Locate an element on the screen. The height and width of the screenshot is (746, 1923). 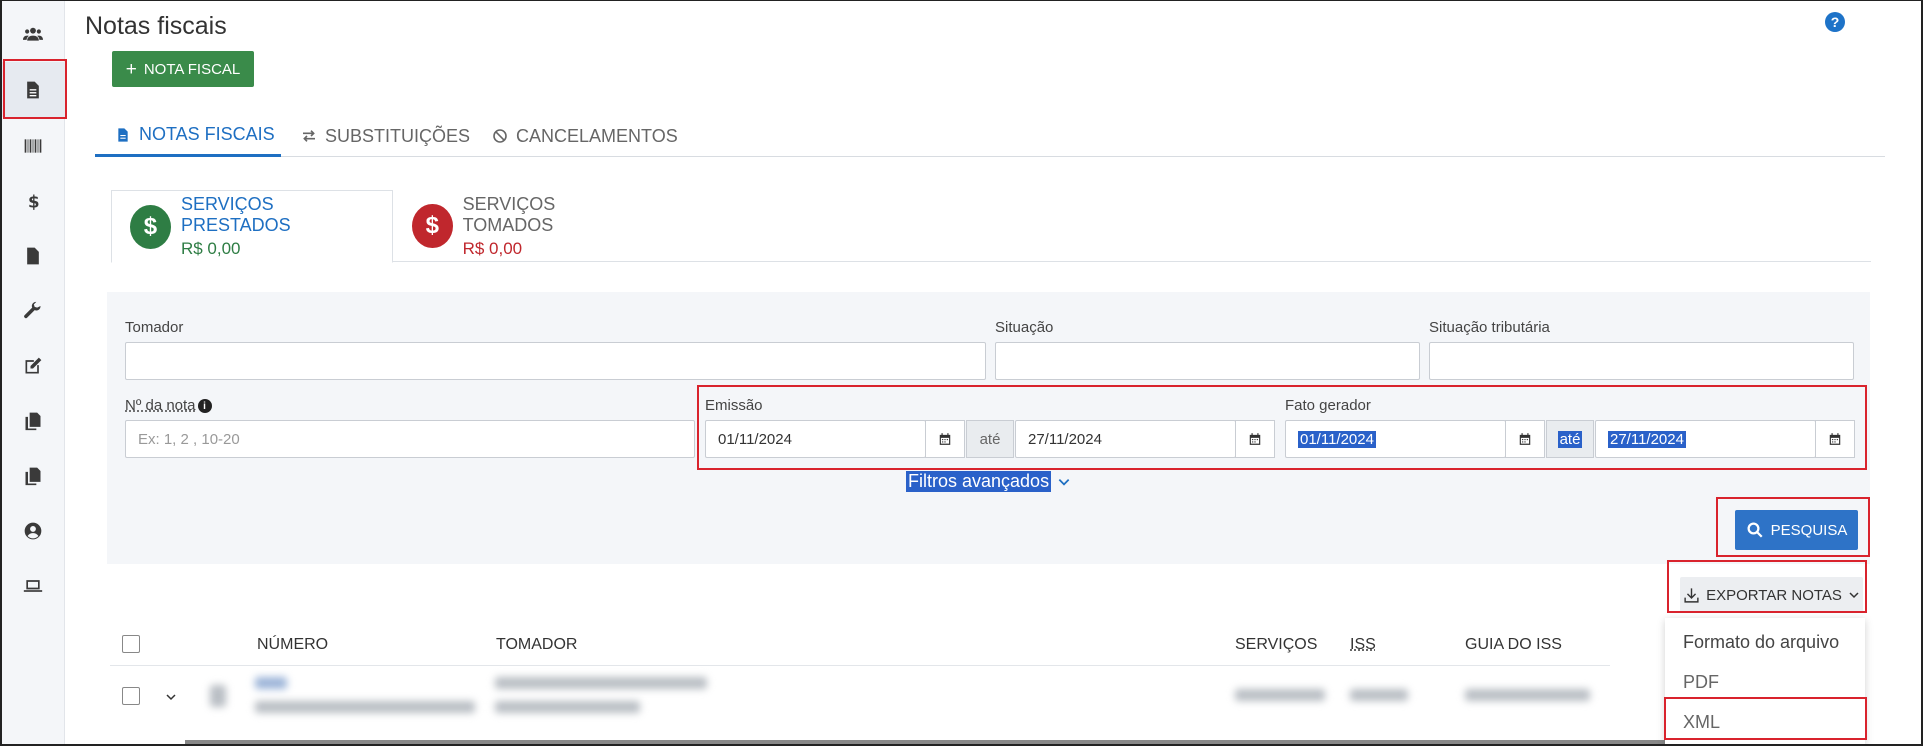
users-icon is located at coordinates (32, 34).